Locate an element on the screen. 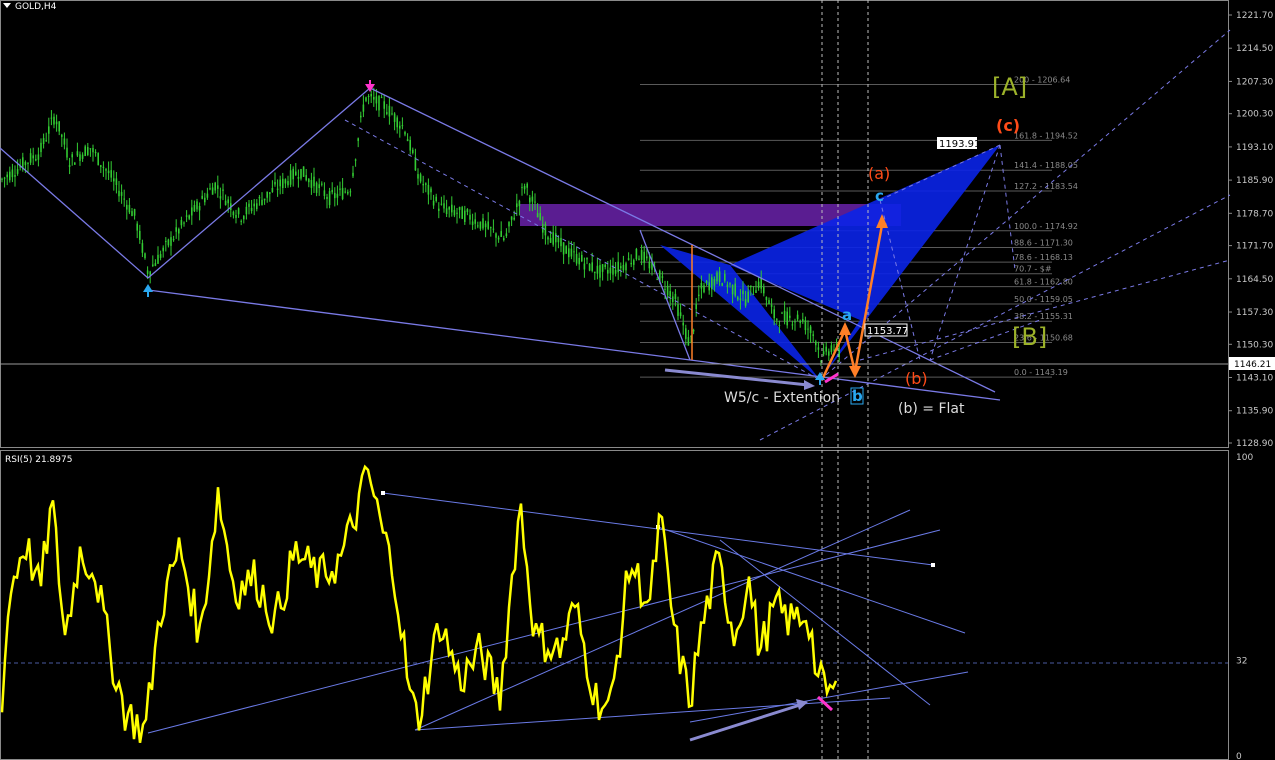 Image resolution: width=1275 pixels, height=760 pixels. rsi-label: RSI(5) 21.8975 is located at coordinates (38, 460).